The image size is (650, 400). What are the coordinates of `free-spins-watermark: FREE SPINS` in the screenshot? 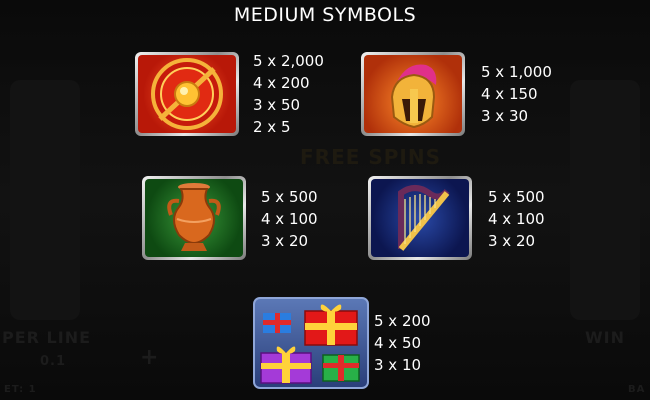 It's located at (370, 157).